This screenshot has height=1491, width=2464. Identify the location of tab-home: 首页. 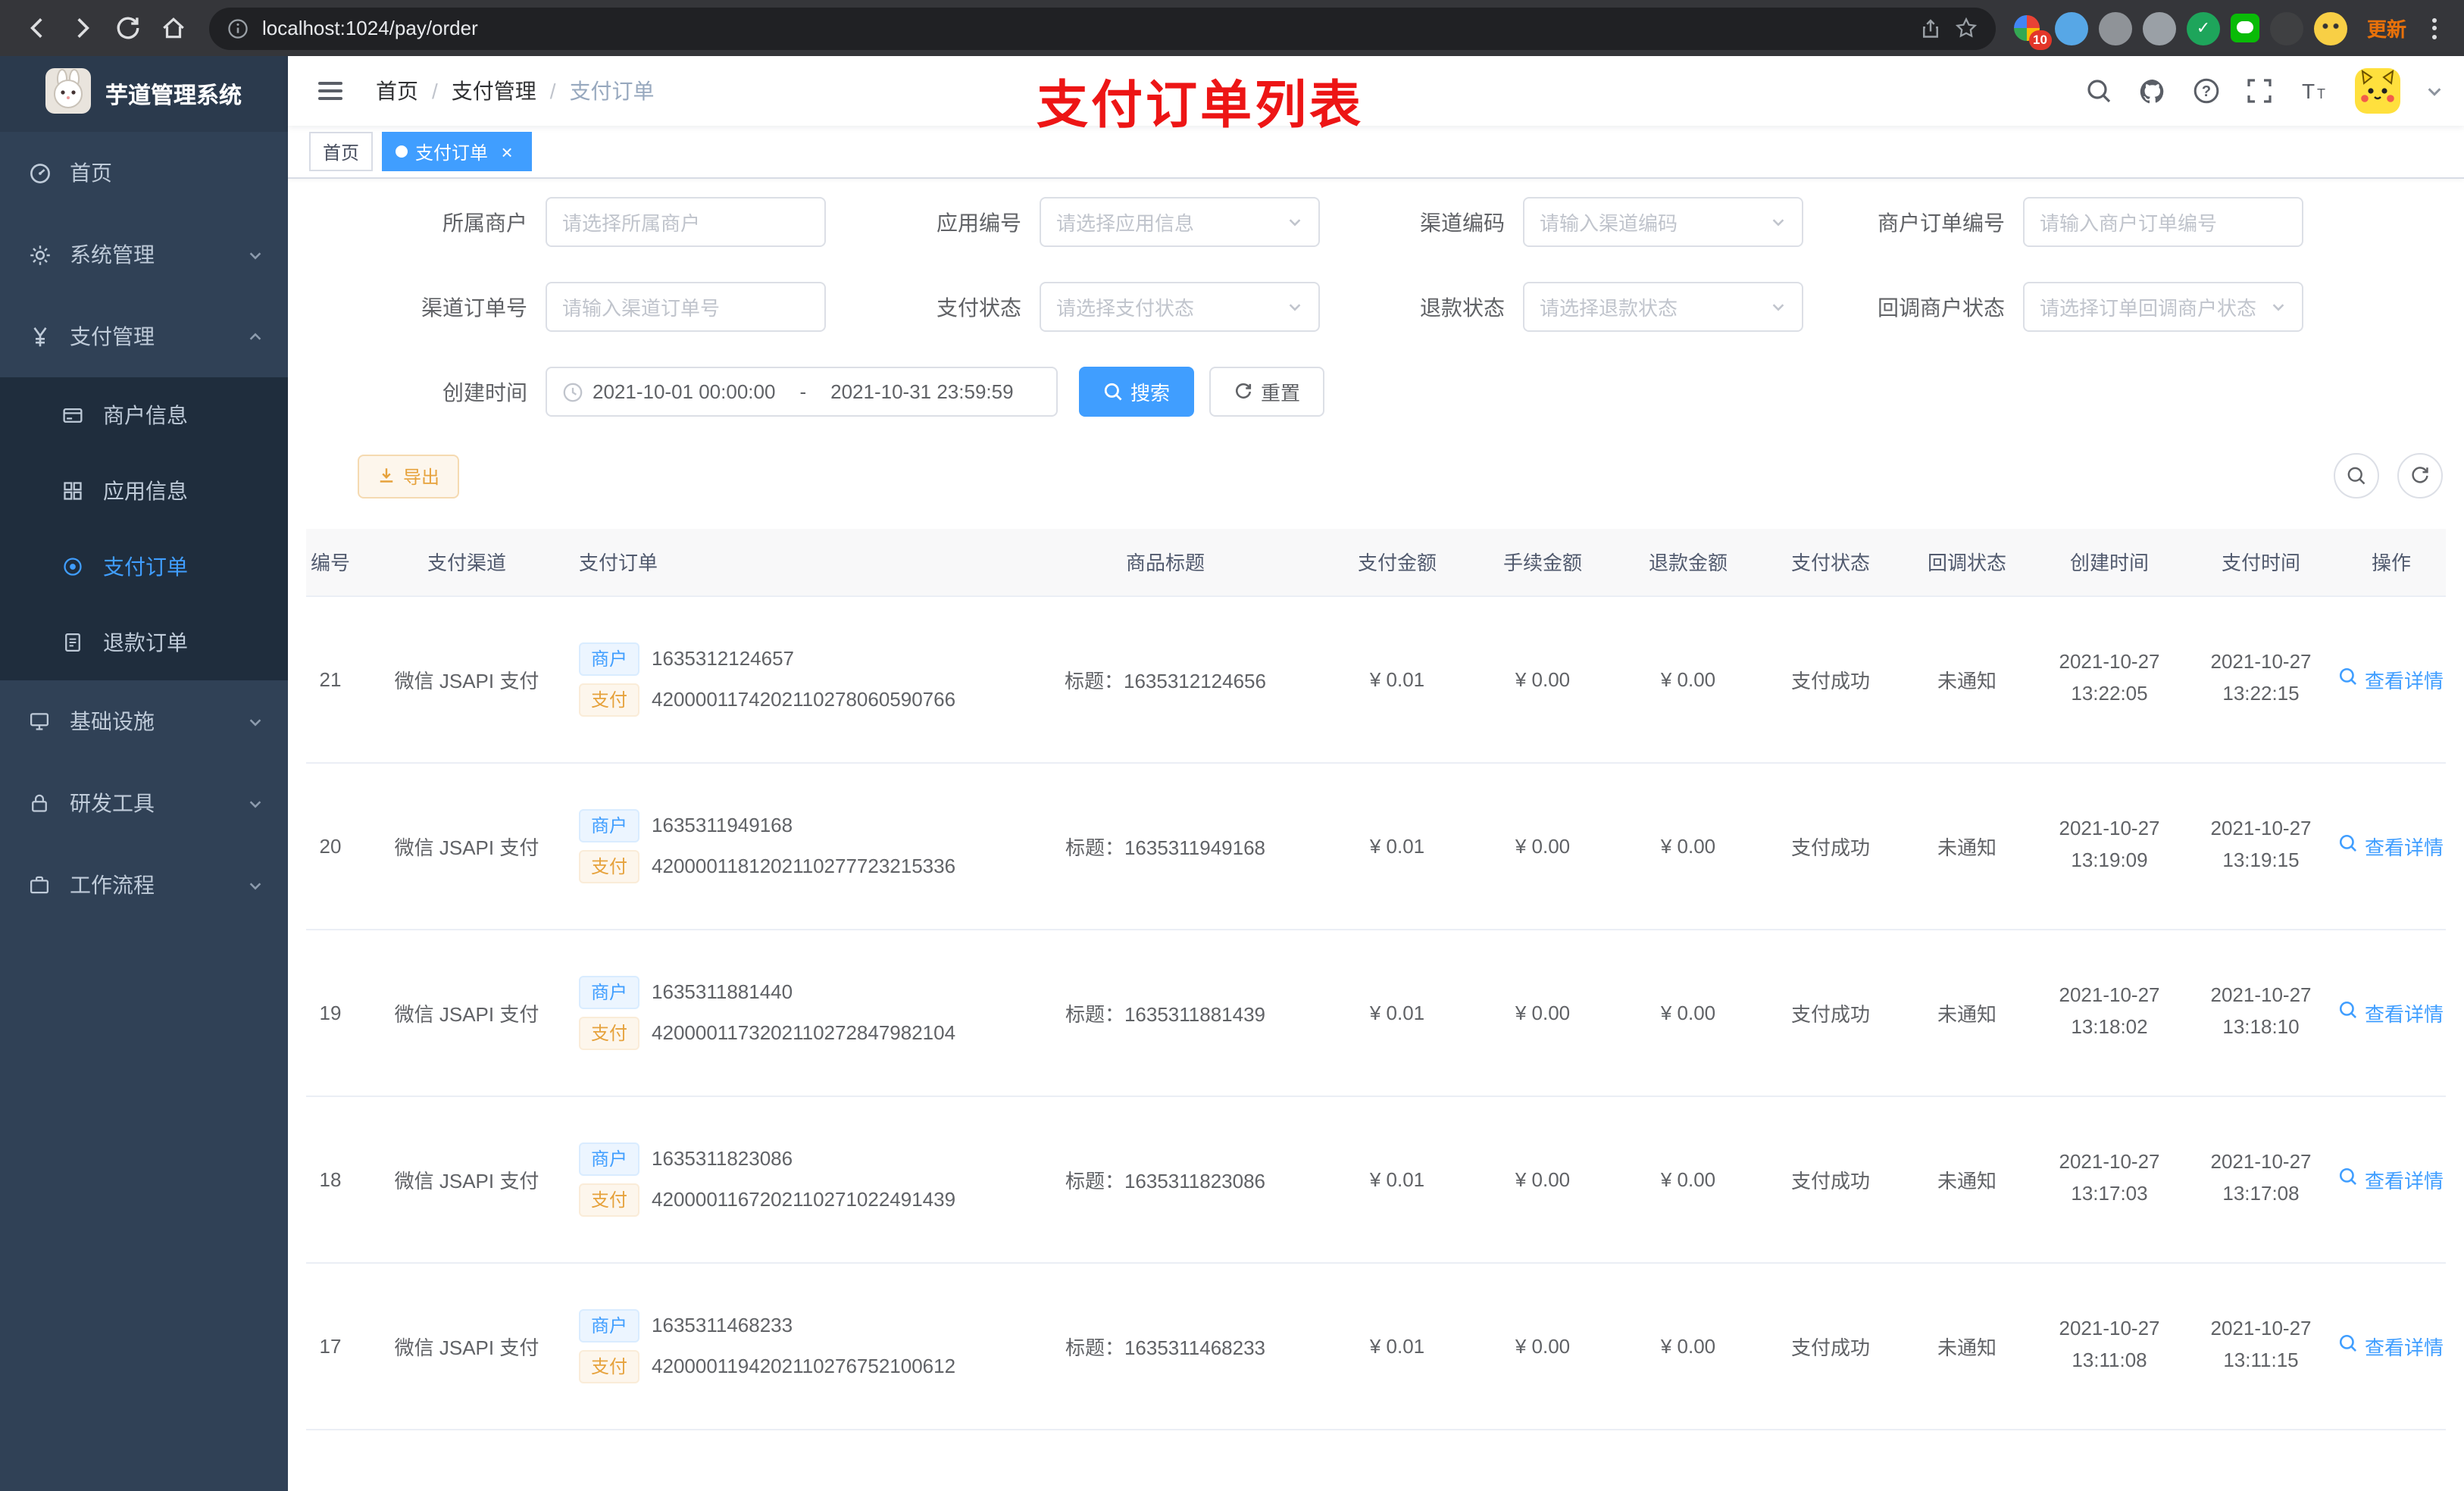
(341, 151).